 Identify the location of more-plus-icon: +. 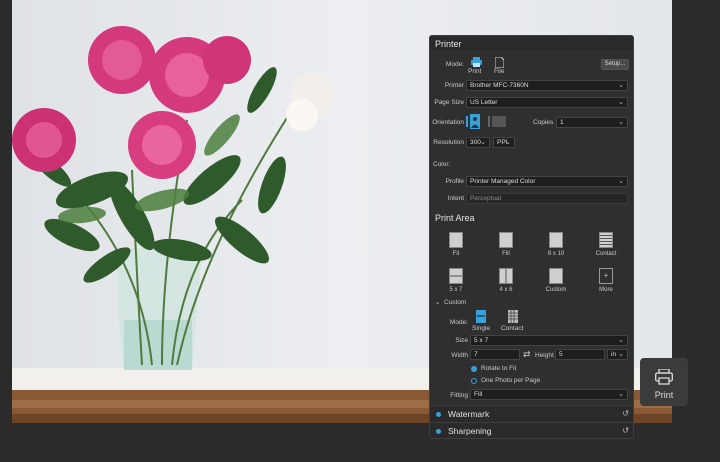
(606, 276).